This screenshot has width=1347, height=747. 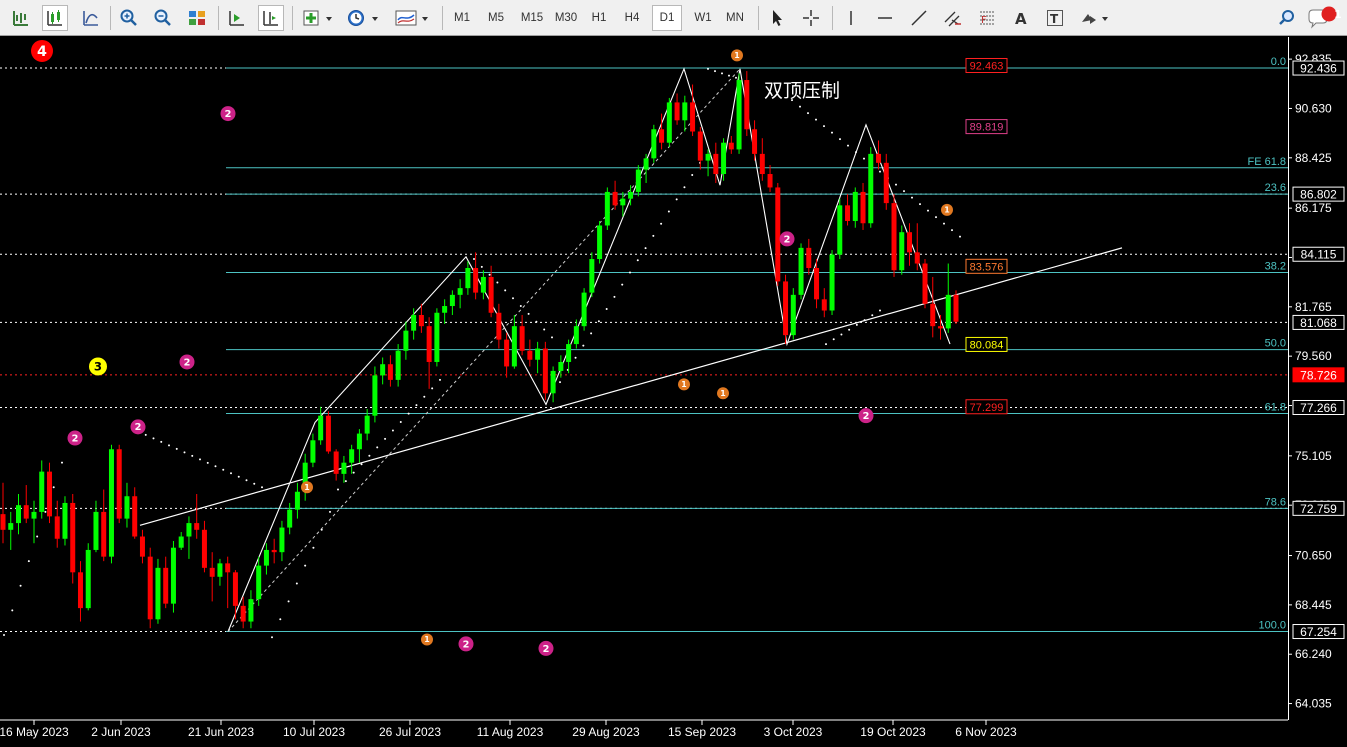 What do you see at coordinates (566, 18) in the screenshot?
I see `timeframe-m30: M30` at bounding box center [566, 18].